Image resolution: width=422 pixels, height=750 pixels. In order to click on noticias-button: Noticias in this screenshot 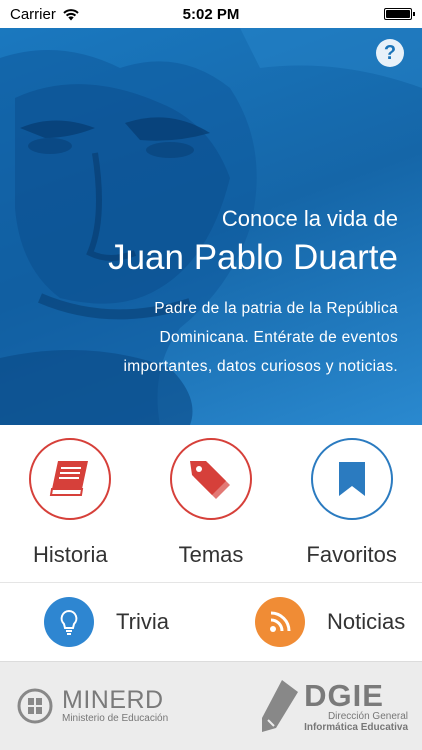, I will do `click(316, 622)`.